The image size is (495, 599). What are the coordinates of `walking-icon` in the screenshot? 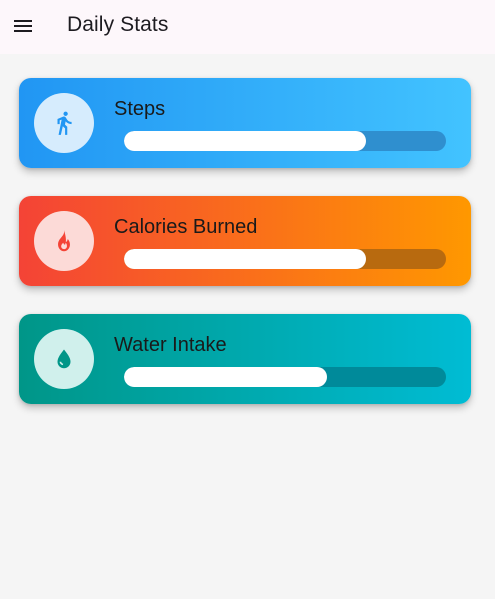 It's located at (64, 123).